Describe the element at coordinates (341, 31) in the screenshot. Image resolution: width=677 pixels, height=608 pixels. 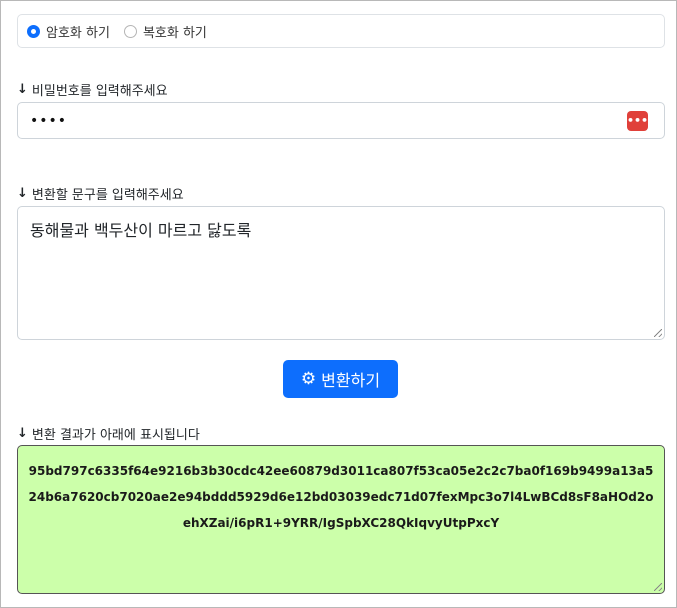
I see `mode-selector: 암호화 하기 복호화 하기` at that location.